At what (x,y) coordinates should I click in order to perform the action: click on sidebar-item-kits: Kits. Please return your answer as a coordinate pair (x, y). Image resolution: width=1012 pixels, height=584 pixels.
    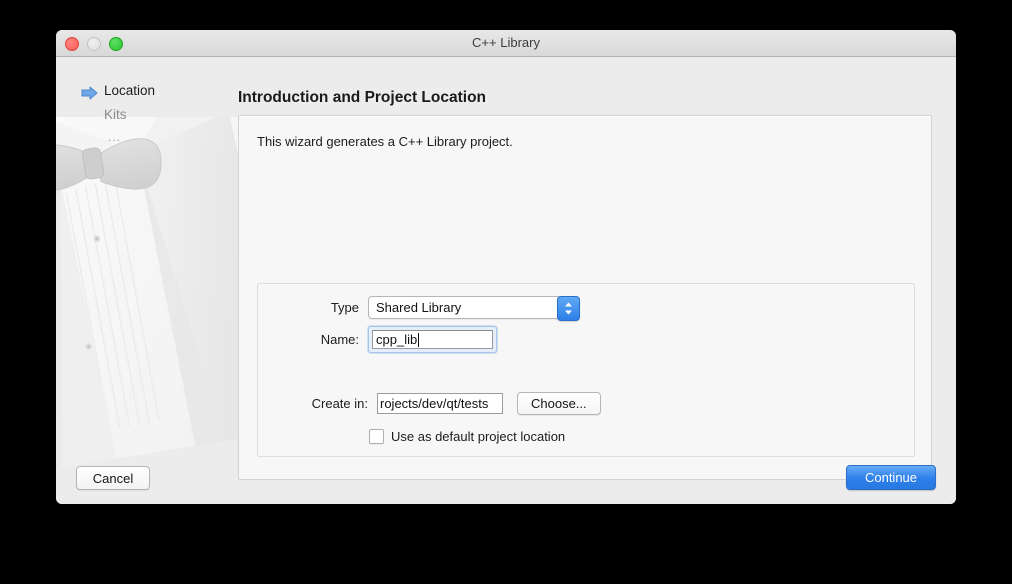
    Looking at the image, I should click on (146, 115).